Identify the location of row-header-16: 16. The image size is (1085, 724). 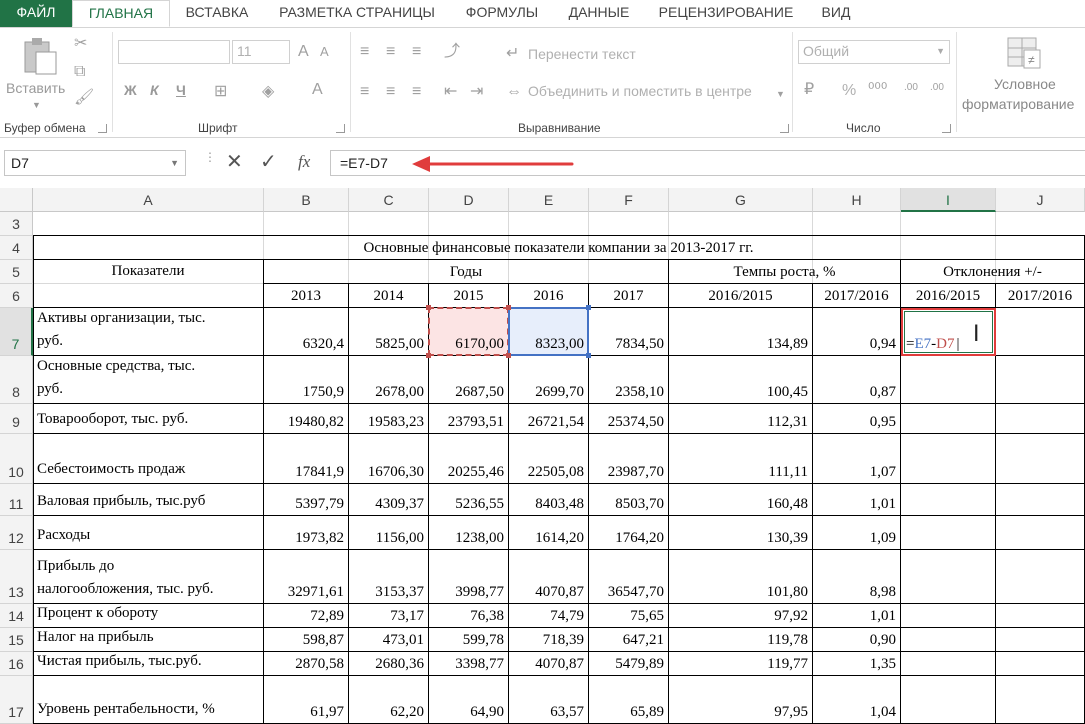
(16, 664).